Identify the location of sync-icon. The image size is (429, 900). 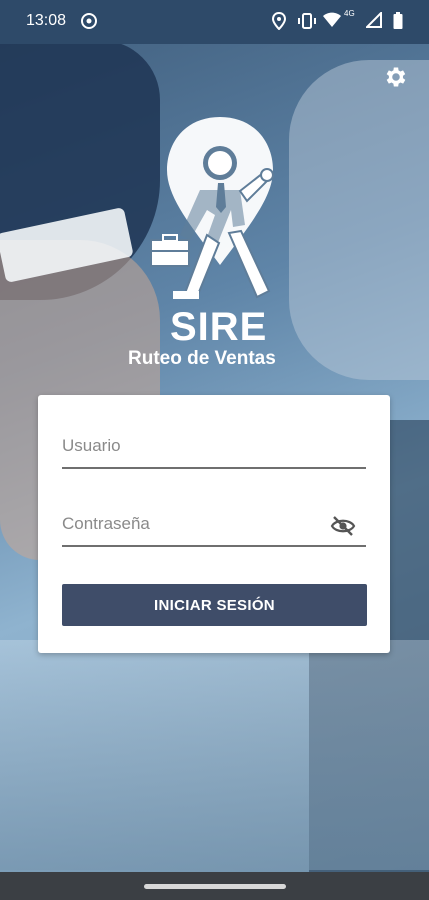
(89, 23).